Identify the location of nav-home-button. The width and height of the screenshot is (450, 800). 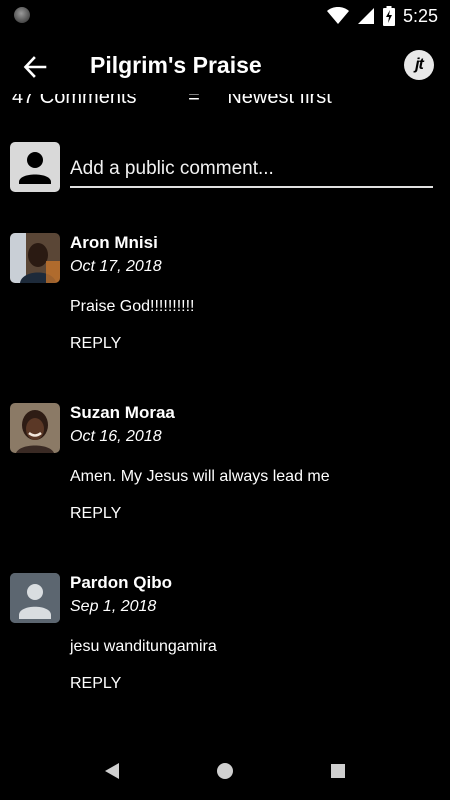
(225, 771).